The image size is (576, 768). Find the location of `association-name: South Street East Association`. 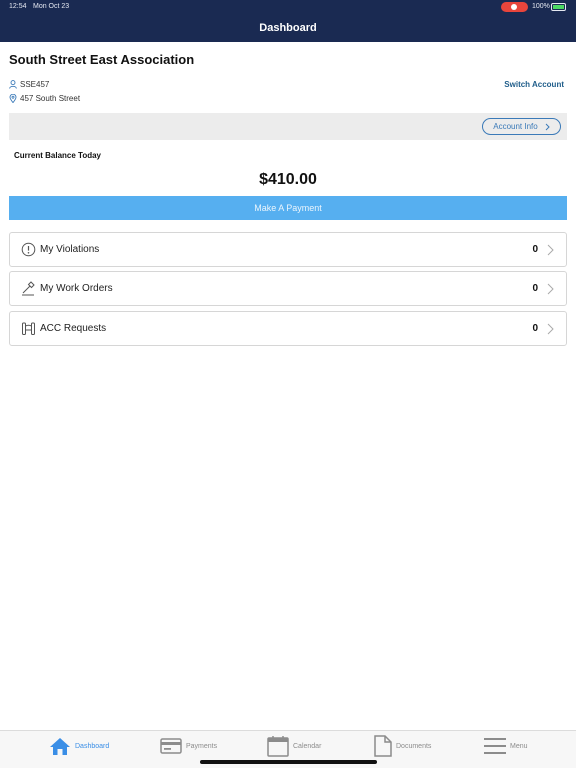

association-name: South Street East Association is located at coordinates (102, 59).